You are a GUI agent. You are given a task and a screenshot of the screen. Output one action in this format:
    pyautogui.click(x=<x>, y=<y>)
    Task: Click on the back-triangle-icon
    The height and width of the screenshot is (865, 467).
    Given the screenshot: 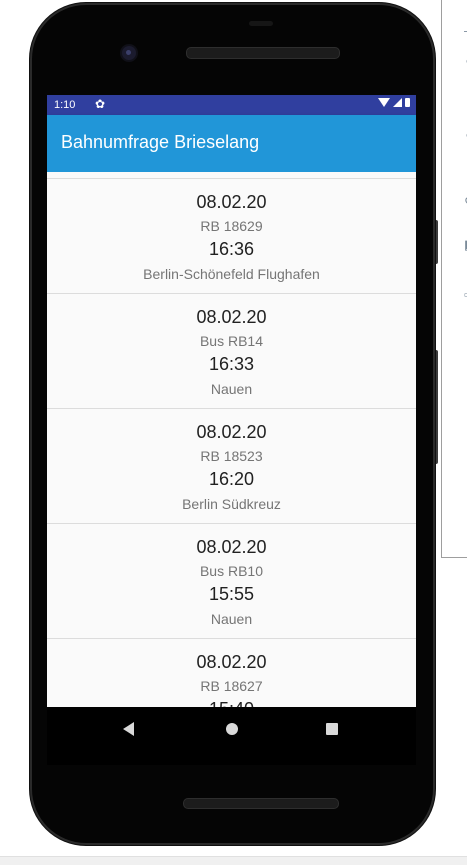 What is the action you would take?
    pyautogui.click(x=128, y=729)
    